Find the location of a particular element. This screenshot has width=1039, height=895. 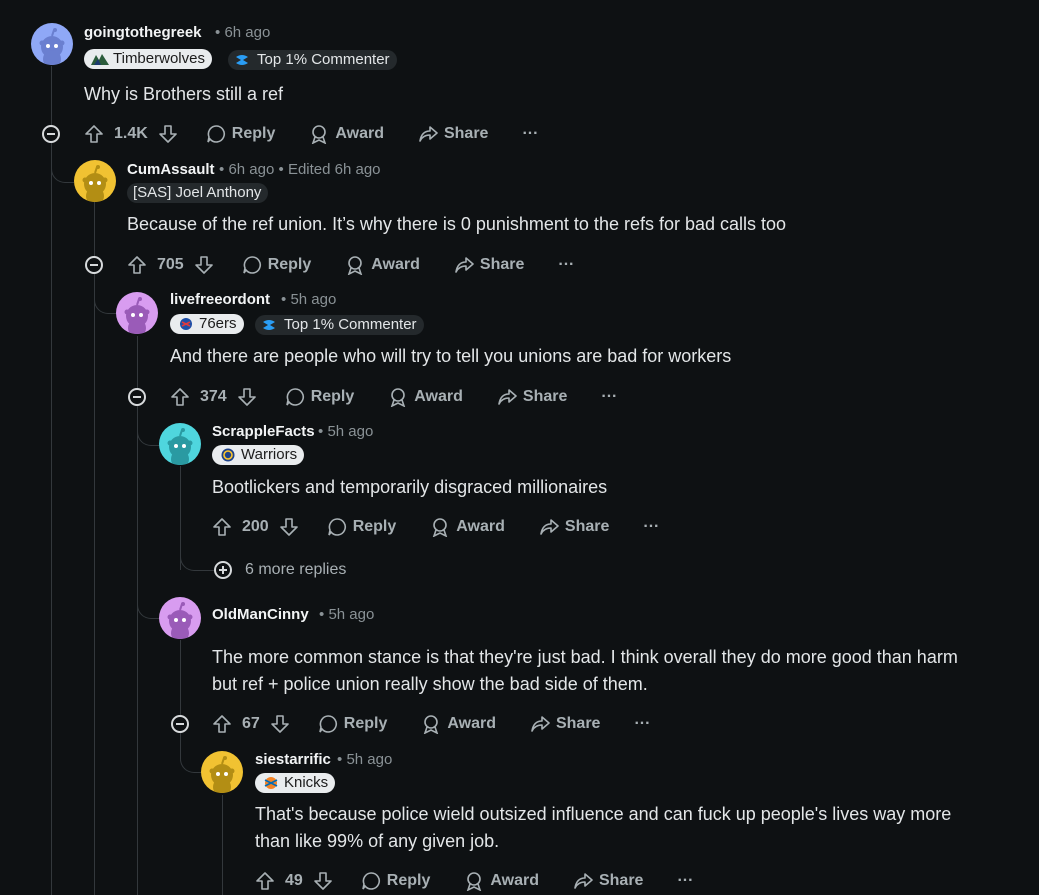

vote-group: 49 is located at coordinates (294, 881).